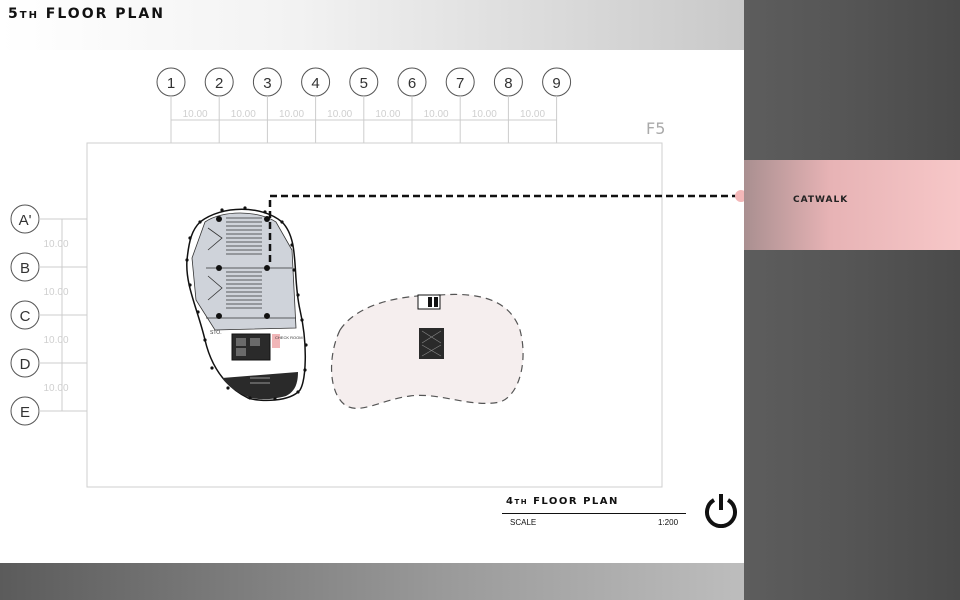 The image size is (960, 600). Describe the element at coordinates (556, 83) in the screenshot. I see `column-label: 9` at that location.